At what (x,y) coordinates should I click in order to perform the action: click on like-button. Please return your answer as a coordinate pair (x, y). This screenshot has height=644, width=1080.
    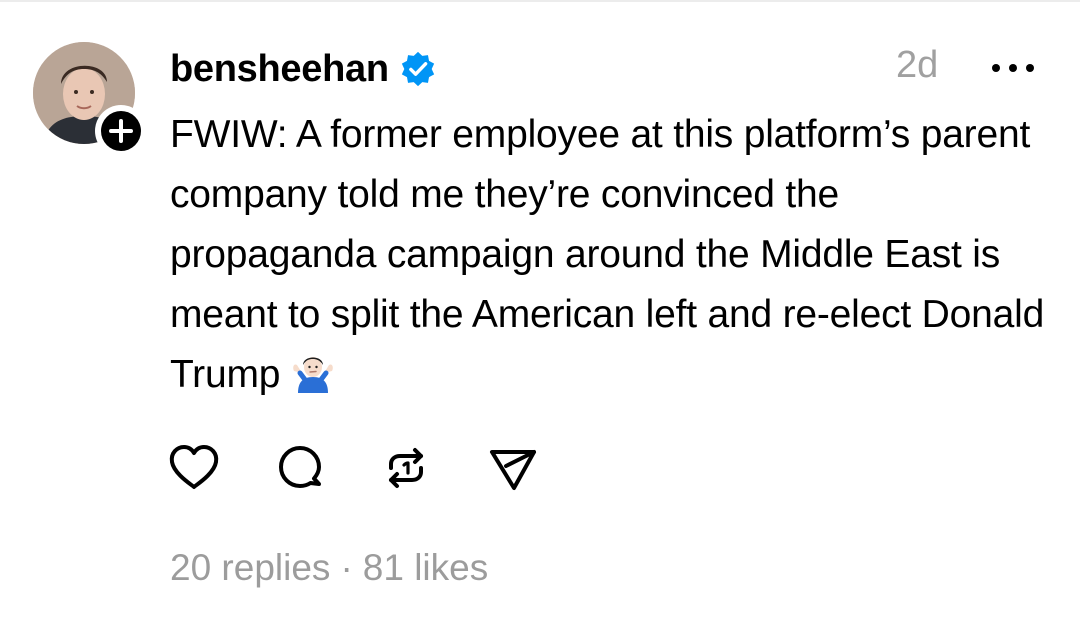
    Looking at the image, I should click on (194, 468).